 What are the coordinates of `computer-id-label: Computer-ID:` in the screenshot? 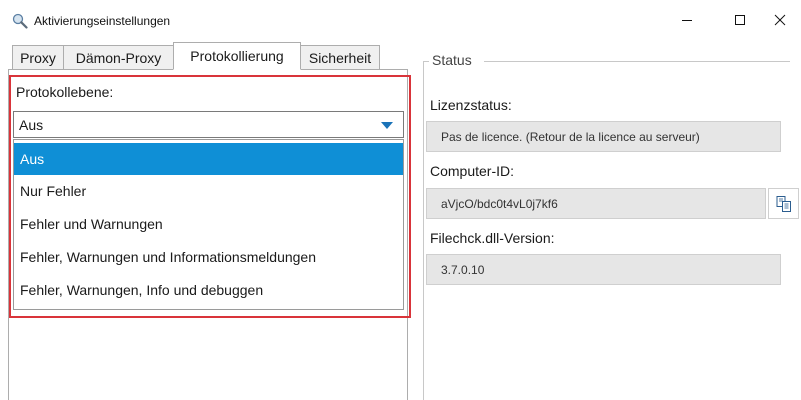 It's located at (472, 171).